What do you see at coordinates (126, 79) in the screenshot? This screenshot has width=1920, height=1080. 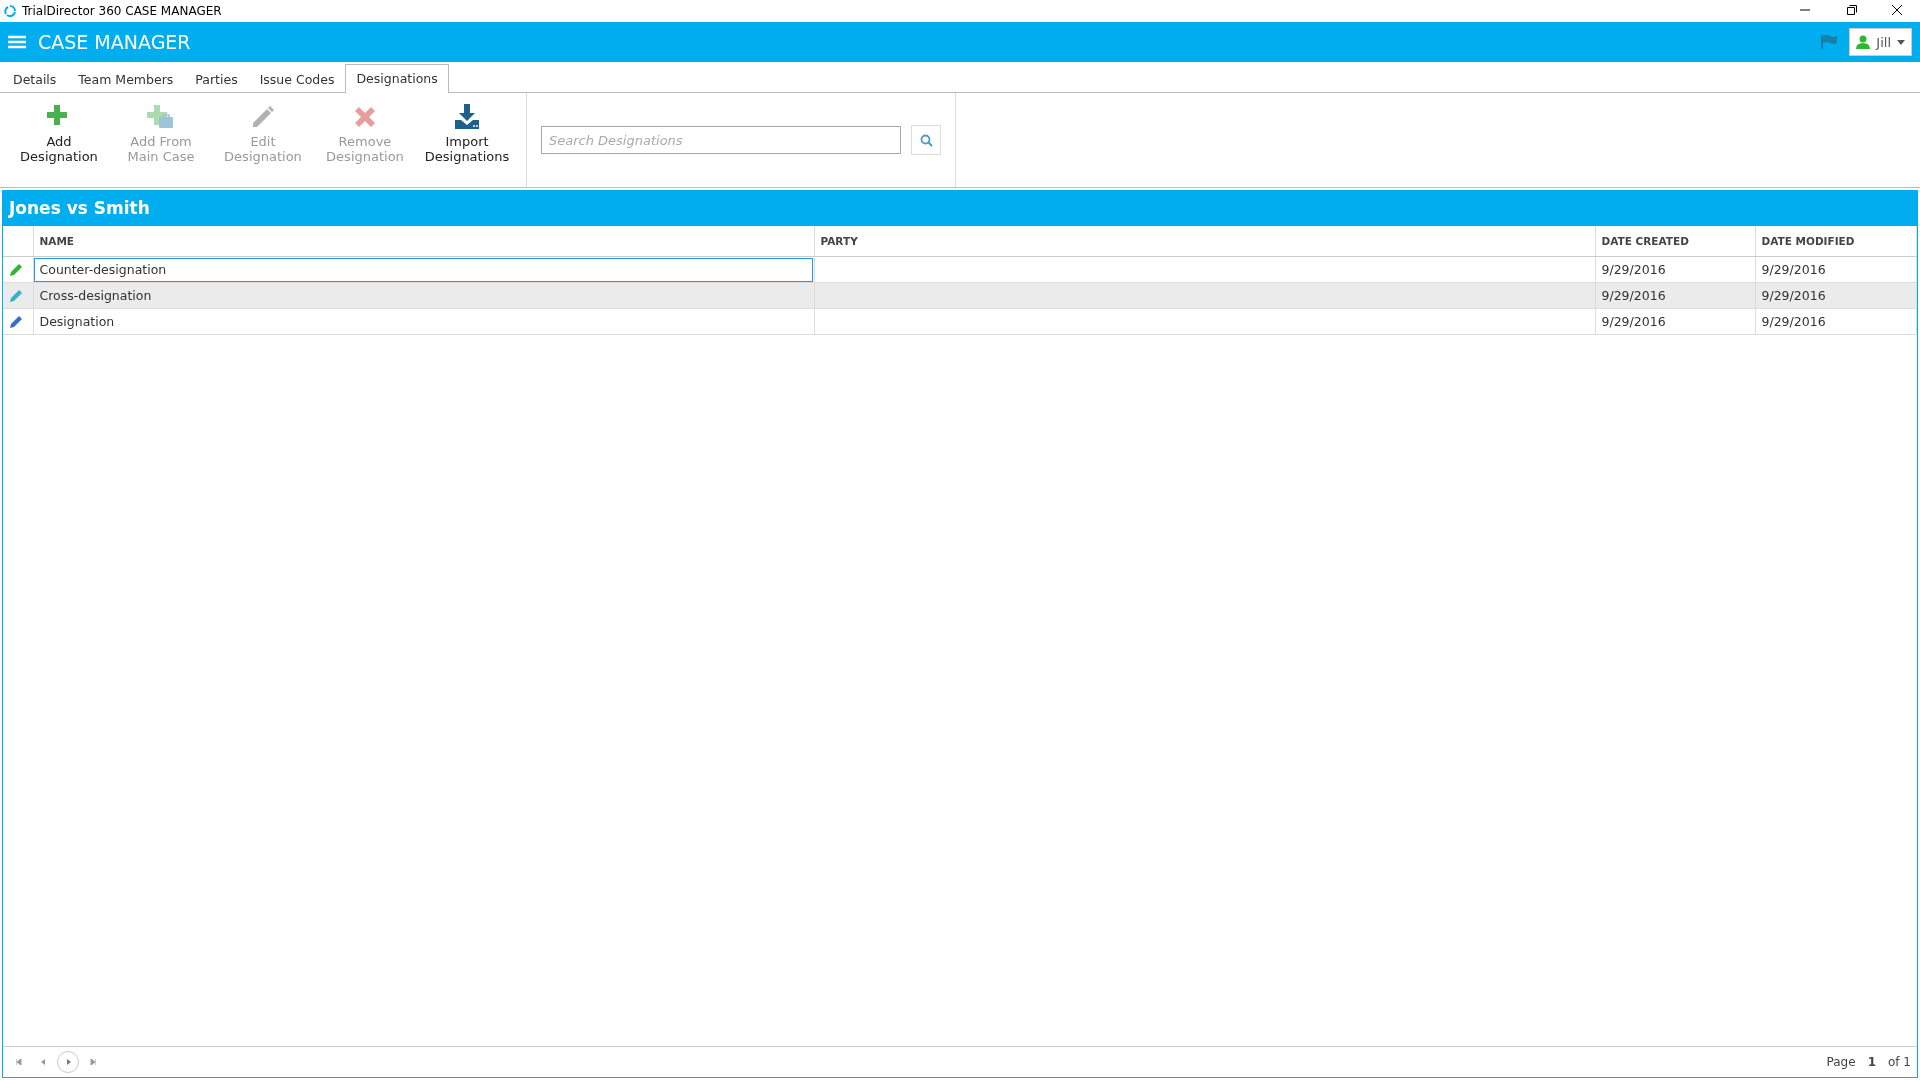 I see `tab: Team Members` at bounding box center [126, 79].